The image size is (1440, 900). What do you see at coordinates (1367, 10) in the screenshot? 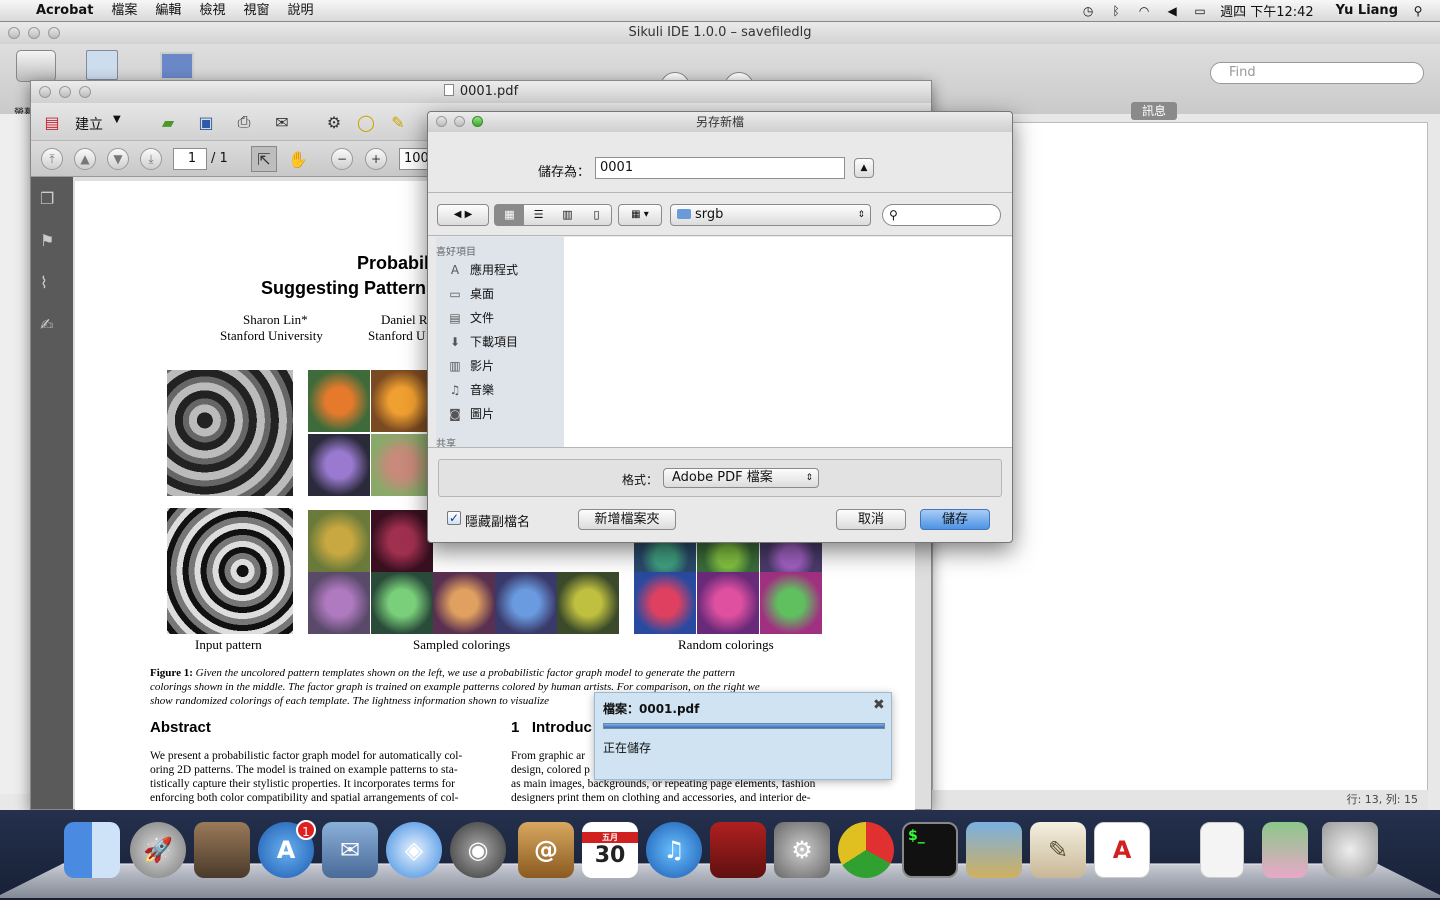
I see `menubar-user: Yu Liang` at bounding box center [1367, 10].